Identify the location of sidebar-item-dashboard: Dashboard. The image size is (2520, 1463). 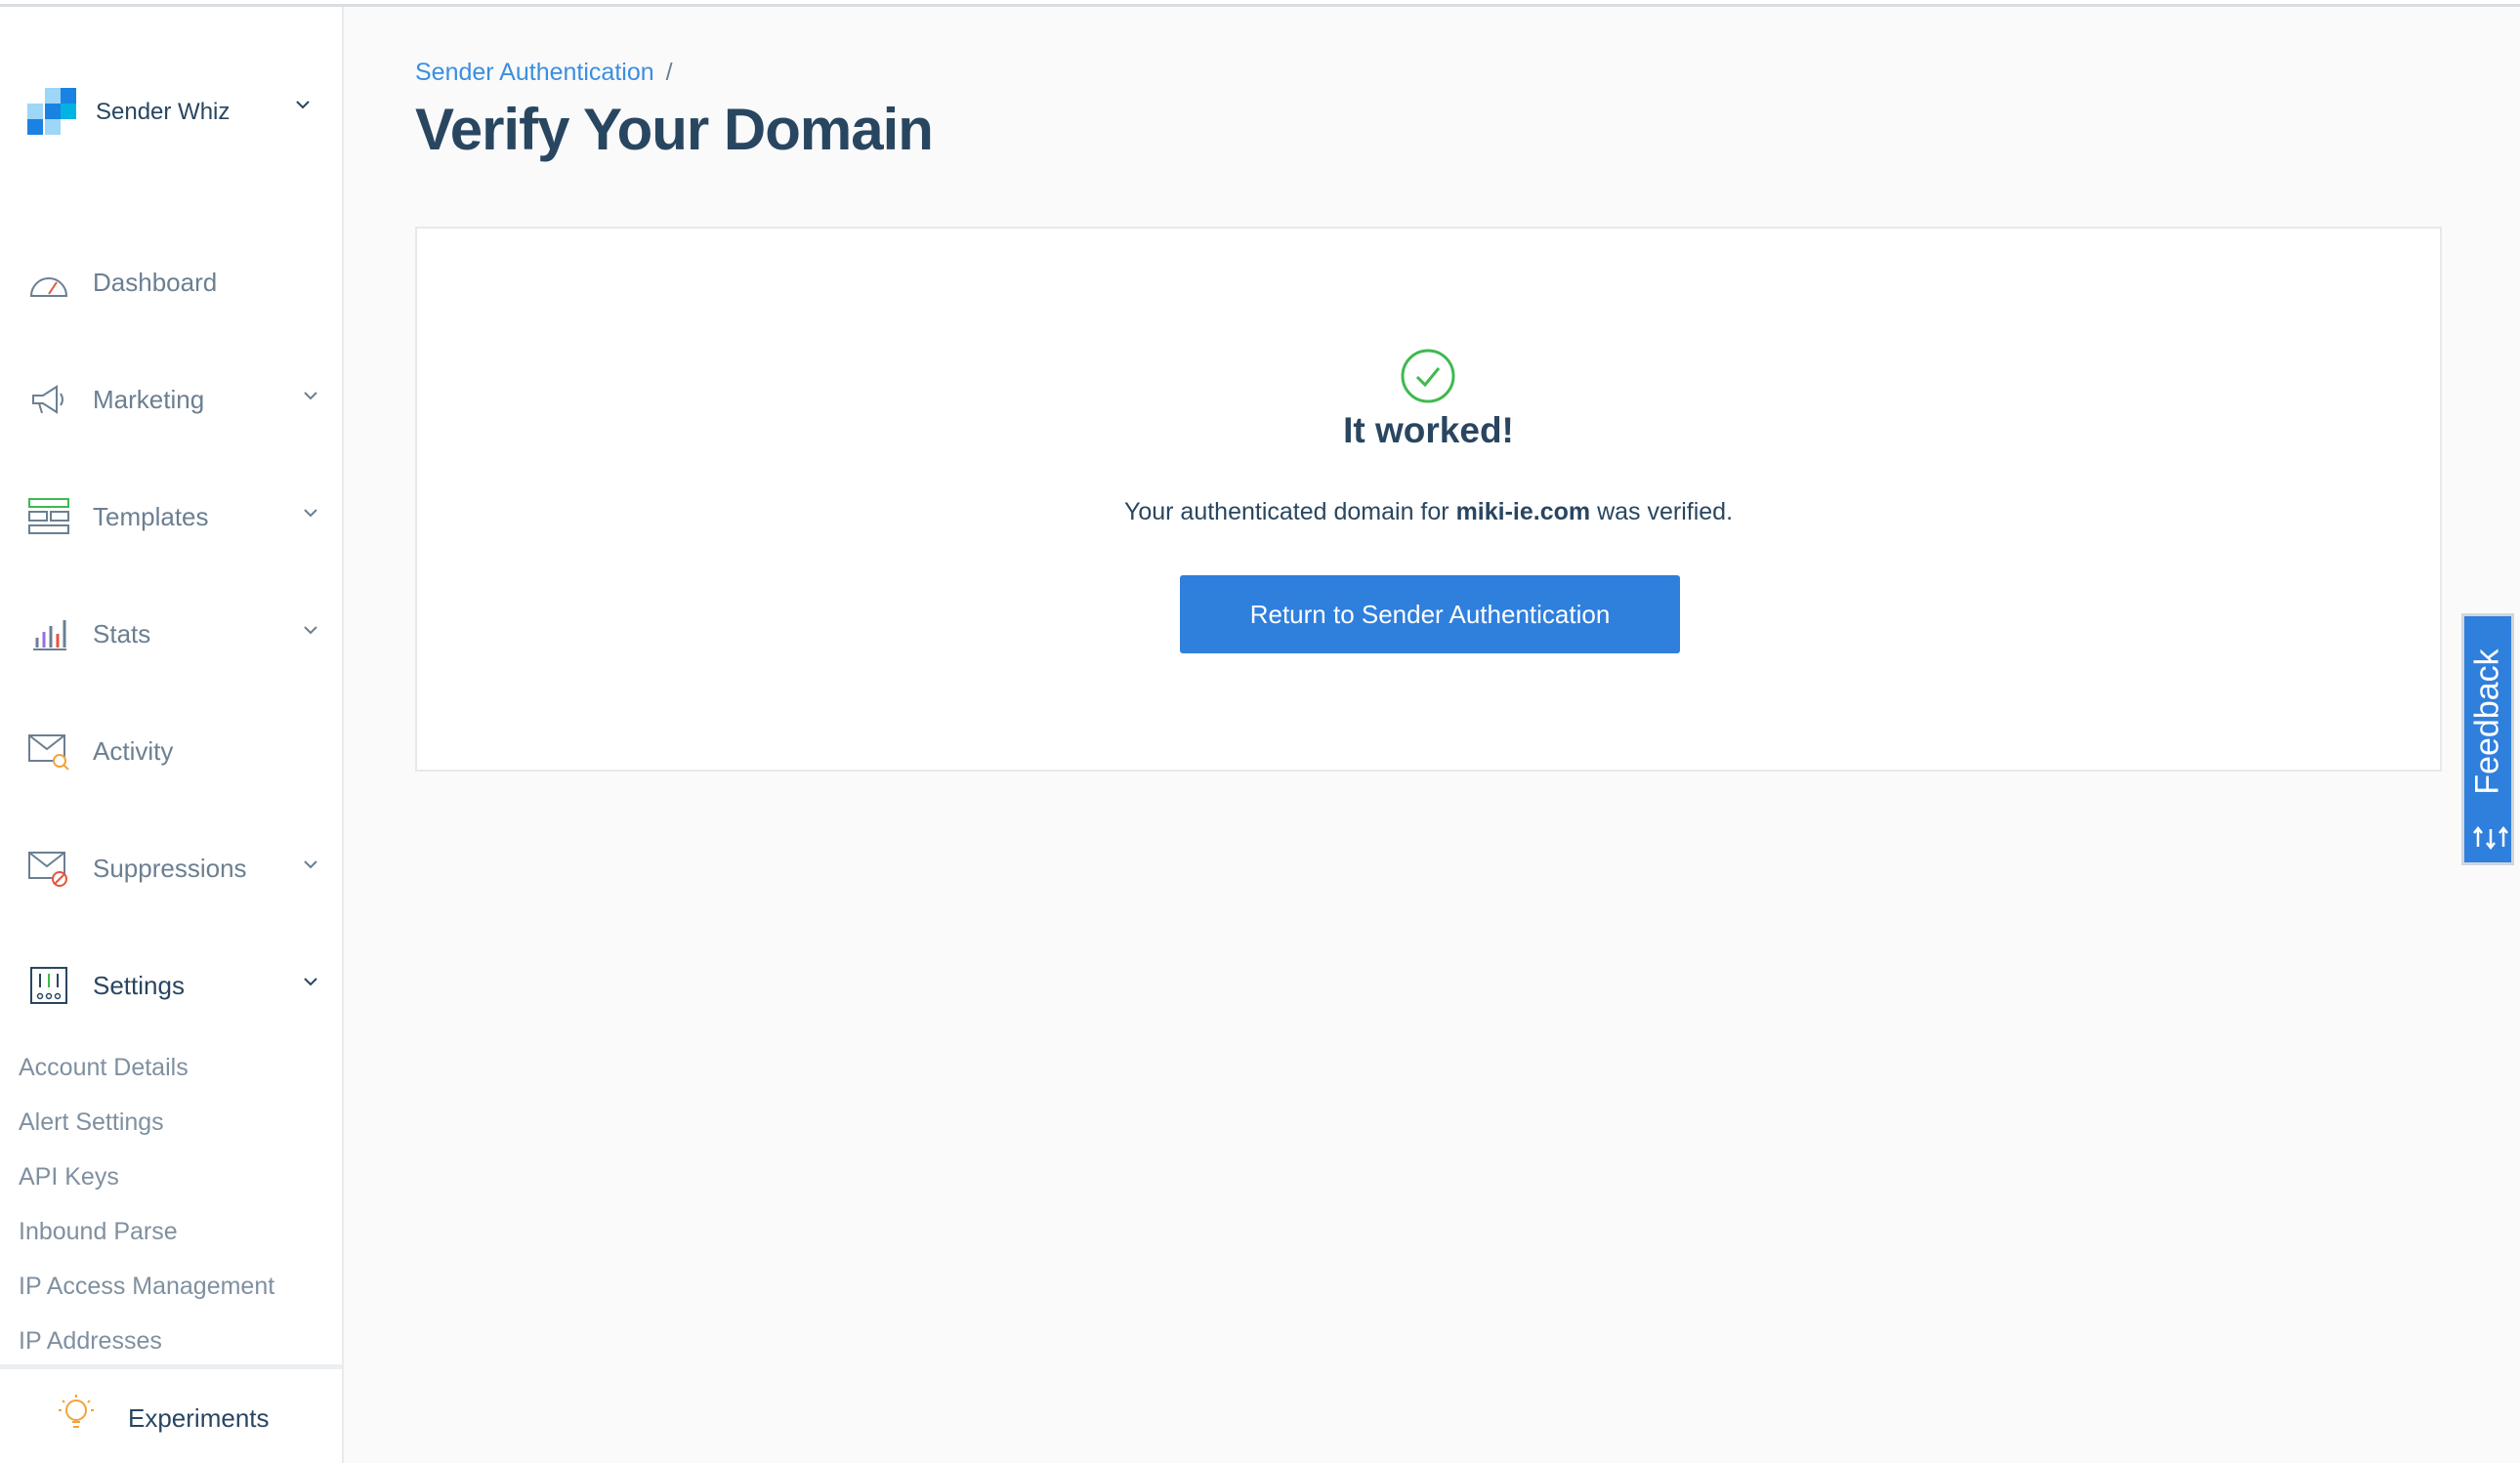
(178, 282).